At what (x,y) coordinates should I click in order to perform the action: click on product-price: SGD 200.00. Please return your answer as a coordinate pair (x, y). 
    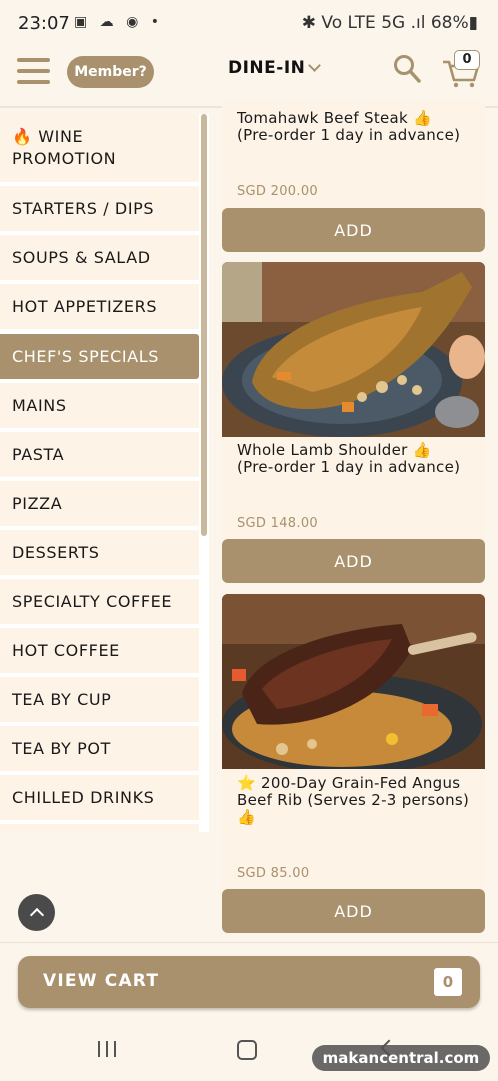
    Looking at the image, I should click on (277, 191).